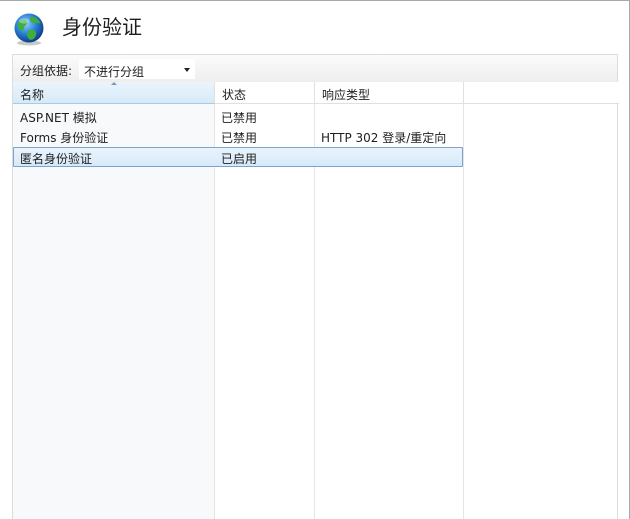  I want to click on cell-name: ASP.NET 模拟, so click(58, 118).